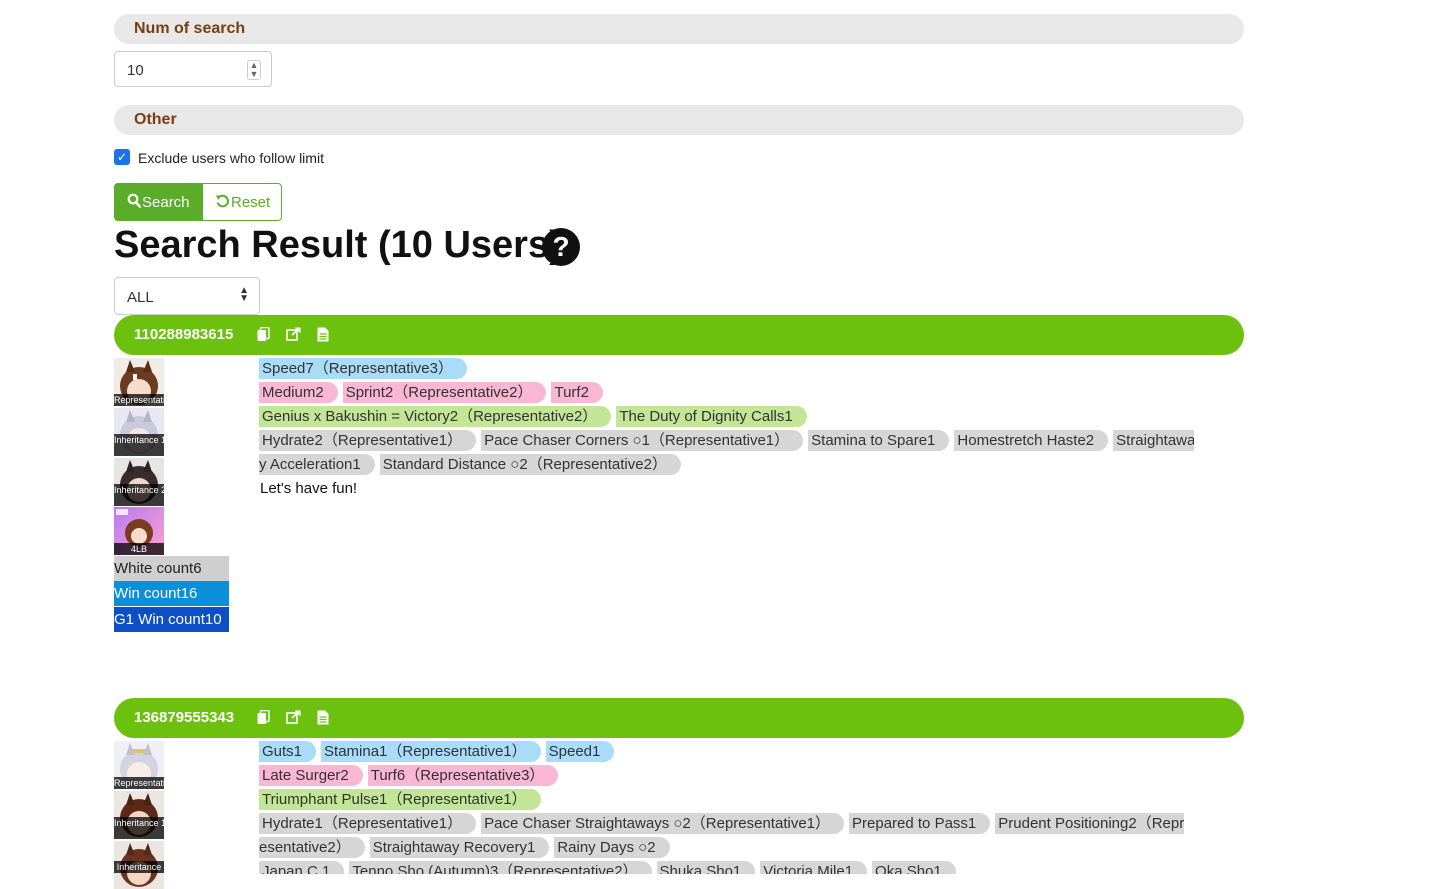  What do you see at coordinates (726, 369) in the screenshot?
I see `blue-factor-row: Speed7（Representative3）` at bounding box center [726, 369].